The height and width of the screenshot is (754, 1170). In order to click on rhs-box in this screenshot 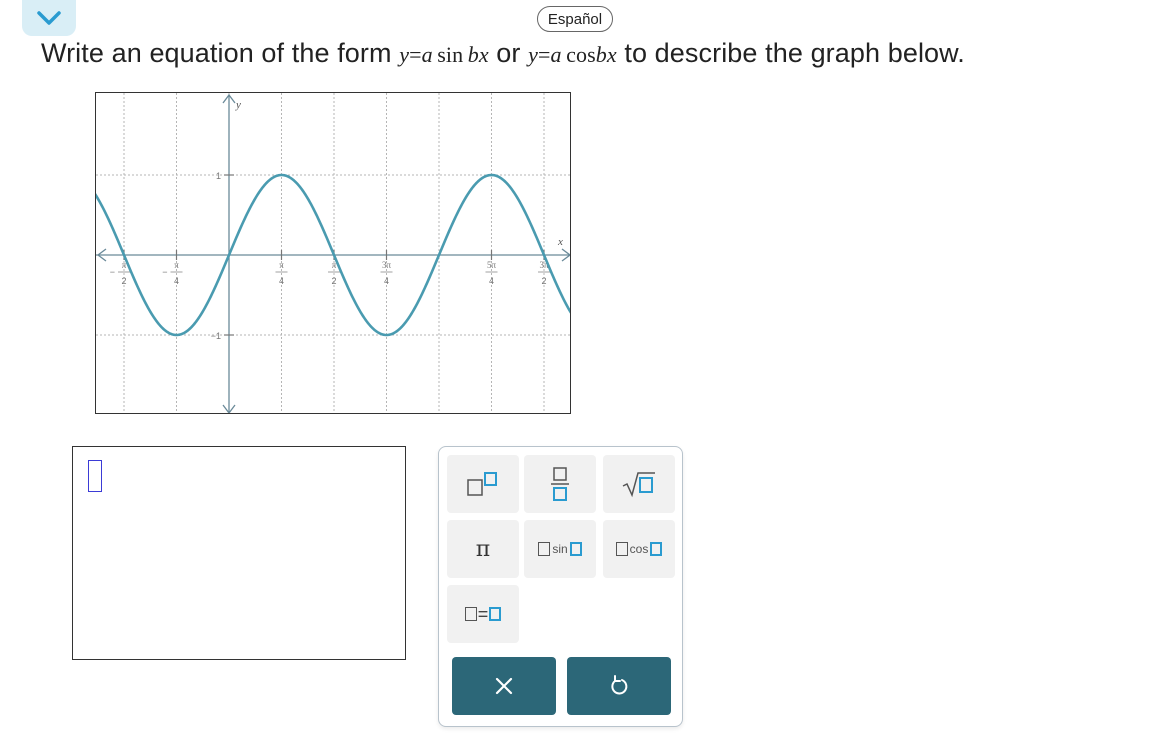, I will do `click(495, 614)`.